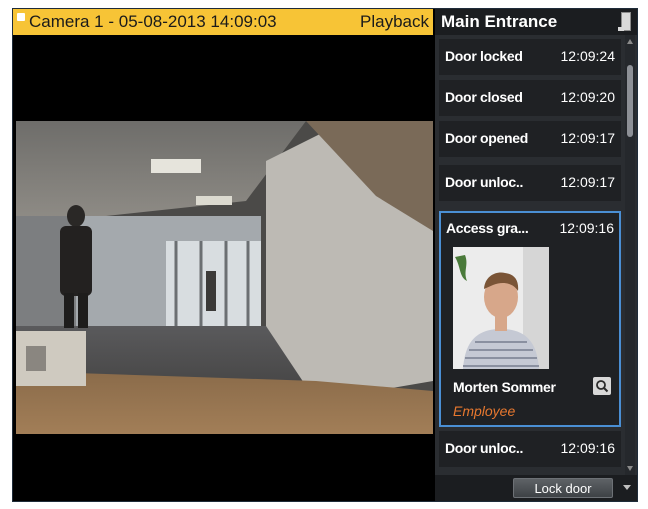  What do you see at coordinates (499, 21) in the screenshot?
I see `door-name-title: Main Entrance` at bounding box center [499, 21].